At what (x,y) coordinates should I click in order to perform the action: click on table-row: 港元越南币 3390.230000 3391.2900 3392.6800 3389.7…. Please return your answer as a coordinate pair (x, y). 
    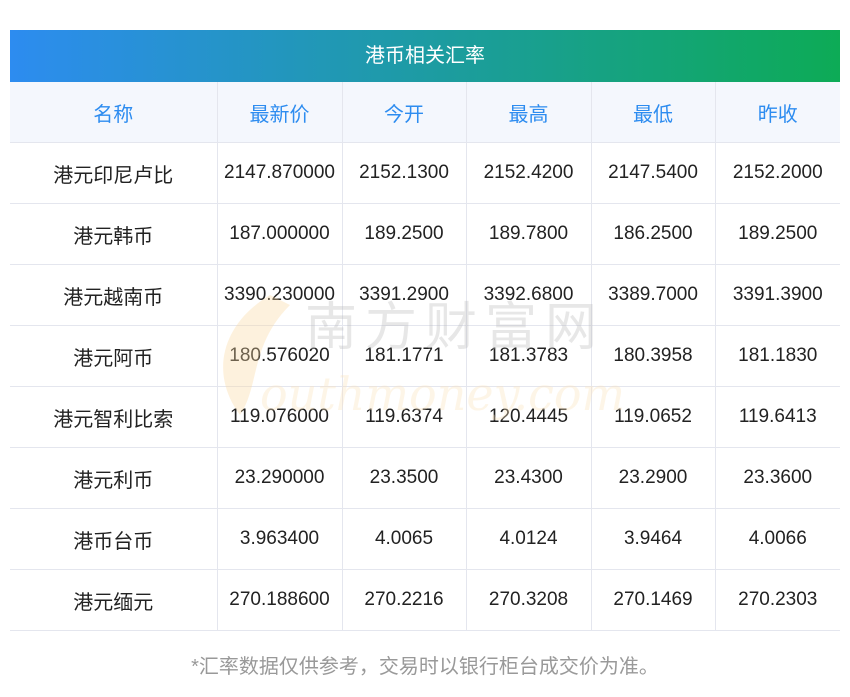
    Looking at the image, I should click on (425, 295).